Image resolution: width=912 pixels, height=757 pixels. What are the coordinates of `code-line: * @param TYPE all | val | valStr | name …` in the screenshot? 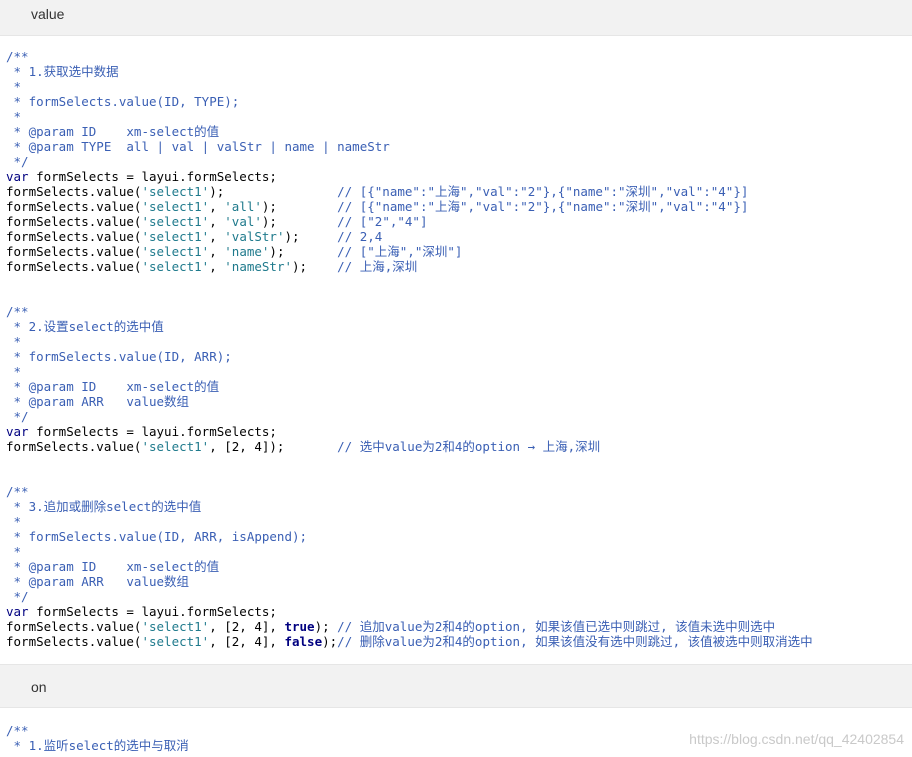 It's located at (198, 146).